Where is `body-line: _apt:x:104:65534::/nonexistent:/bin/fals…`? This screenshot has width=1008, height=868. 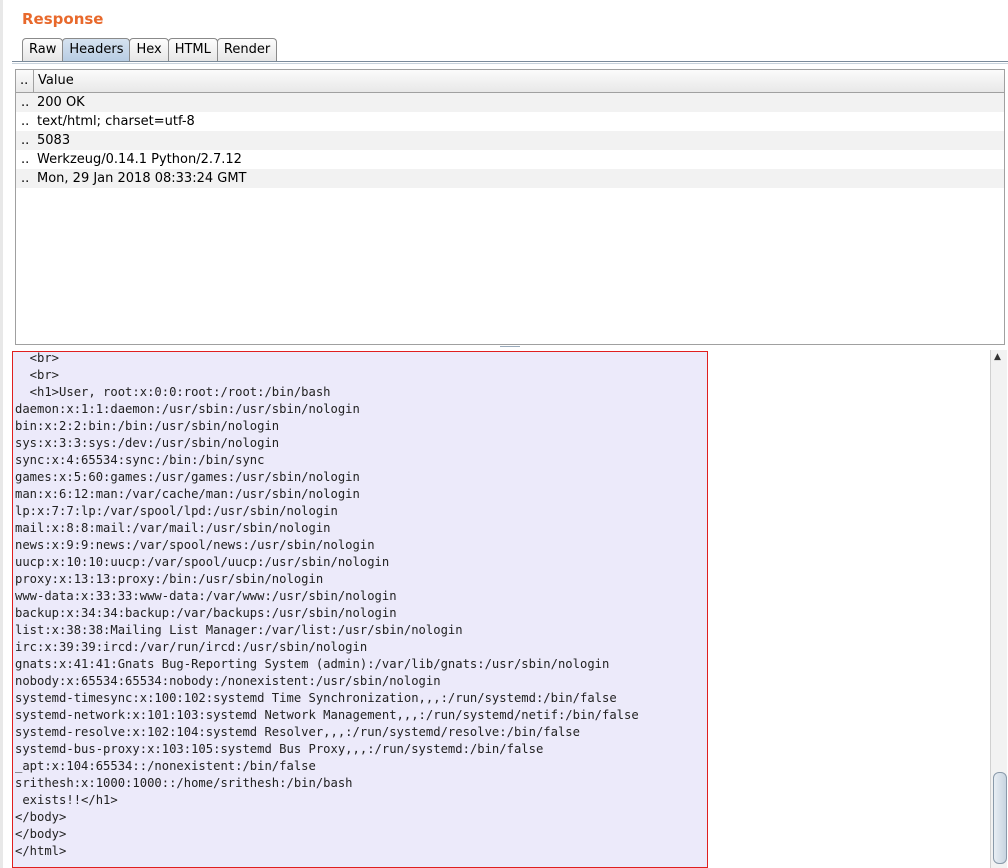 body-line: _apt:x:104:65534::/nonexistent:/bin/fals… is located at coordinates (165, 766).